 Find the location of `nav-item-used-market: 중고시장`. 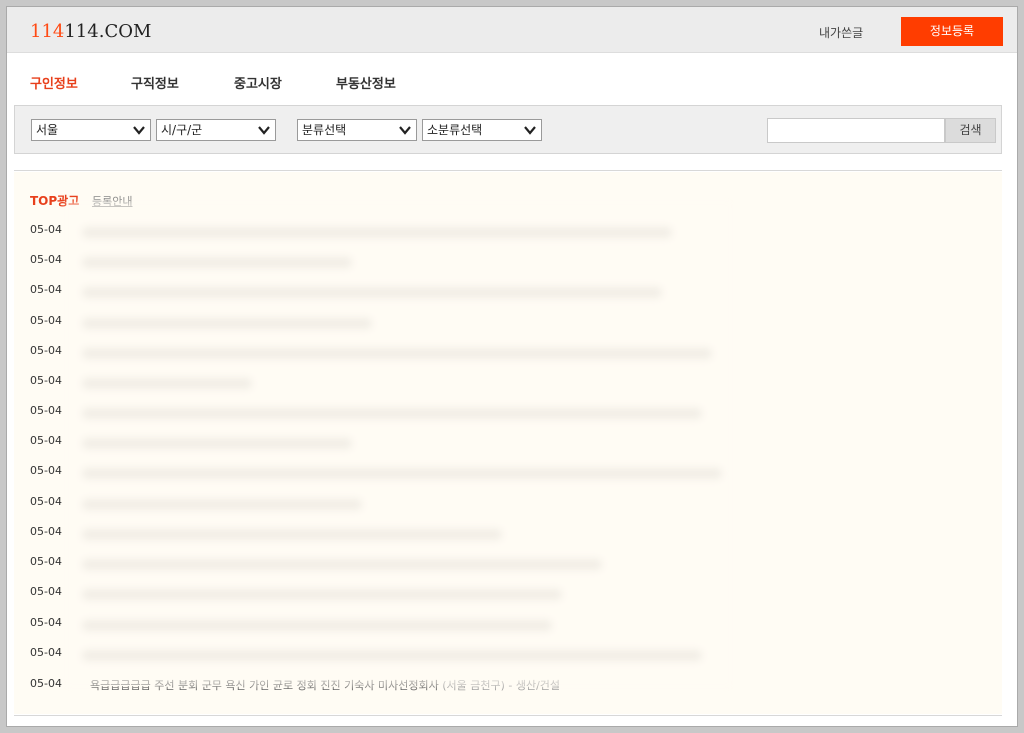

nav-item-used-market: 중고시장 is located at coordinates (258, 82).